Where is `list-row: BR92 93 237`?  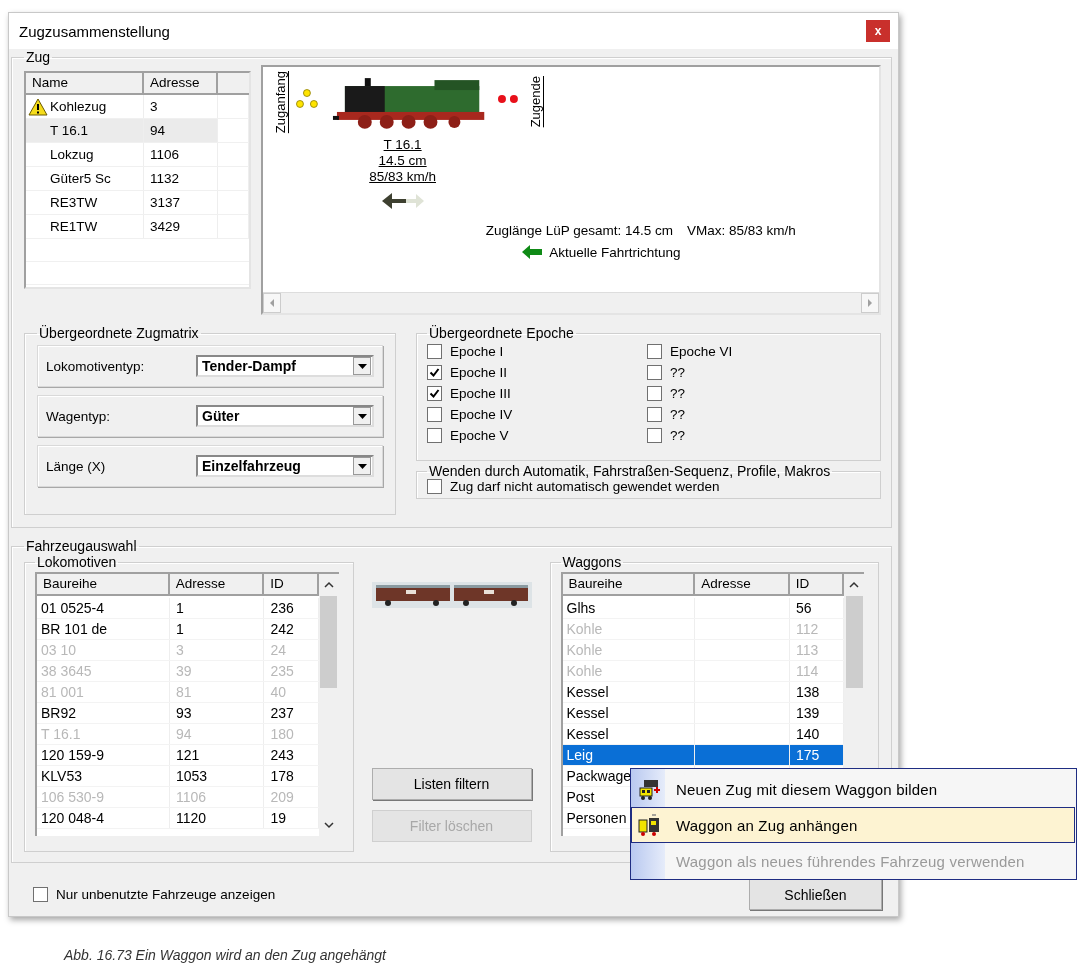 list-row: BR92 93 237 is located at coordinates (178, 713).